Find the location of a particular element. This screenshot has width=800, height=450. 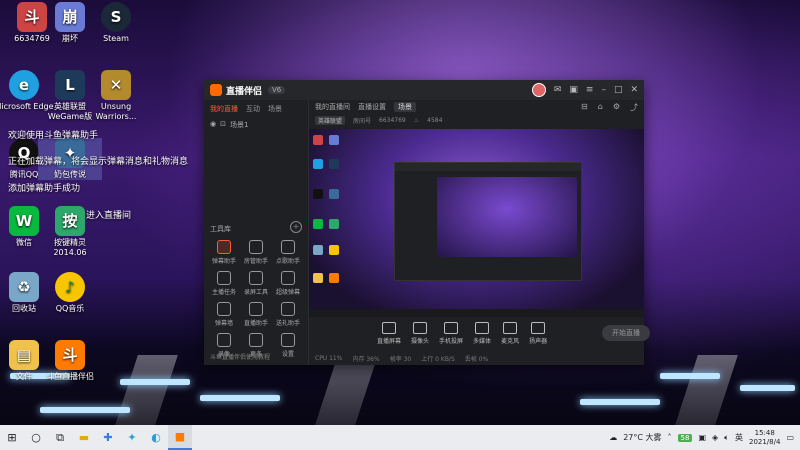

category-pill: 英雄联盟 is located at coordinates (330, 120).